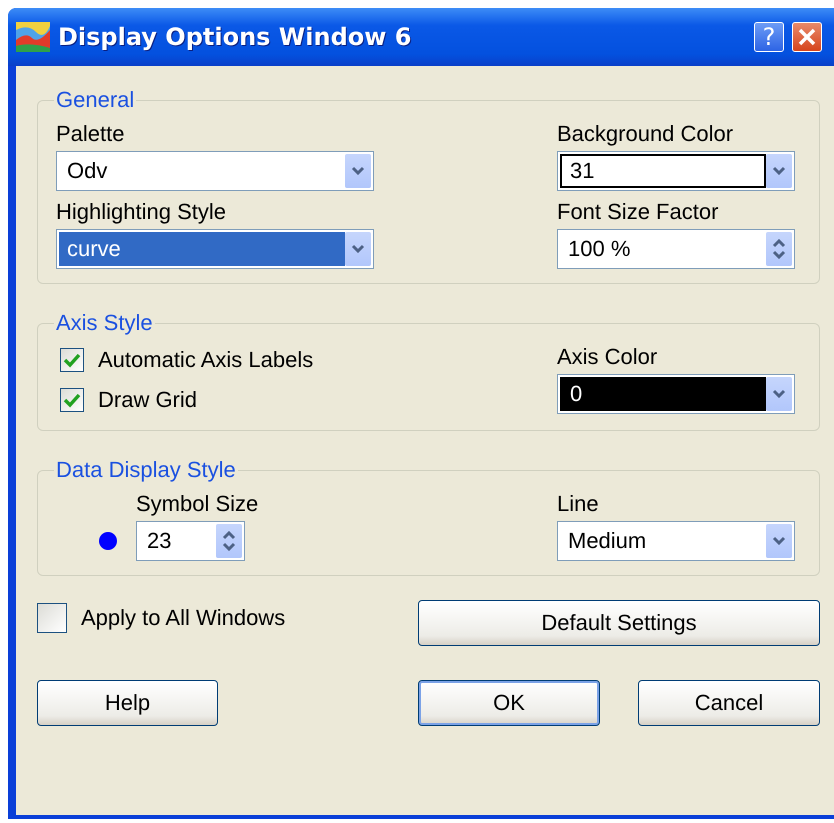  What do you see at coordinates (509, 703) in the screenshot?
I see `dialog-button: OK` at bounding box center [509, 703].